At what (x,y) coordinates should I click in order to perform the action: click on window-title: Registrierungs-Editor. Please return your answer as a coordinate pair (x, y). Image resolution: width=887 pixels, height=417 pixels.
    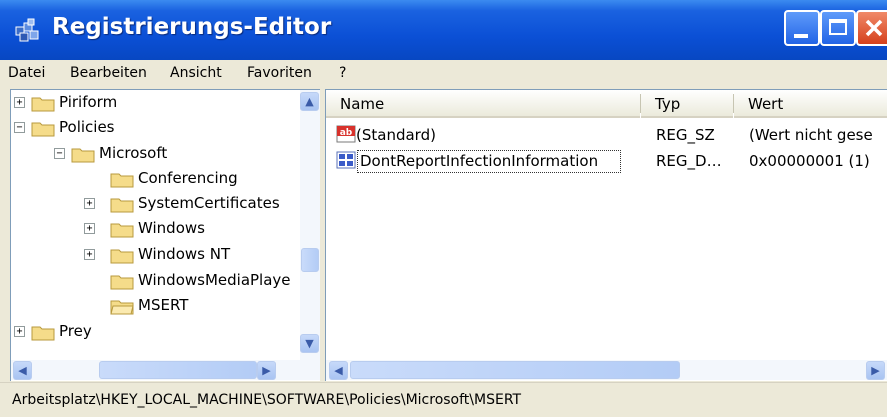
    Looking at the image, I should click on (192, 27).